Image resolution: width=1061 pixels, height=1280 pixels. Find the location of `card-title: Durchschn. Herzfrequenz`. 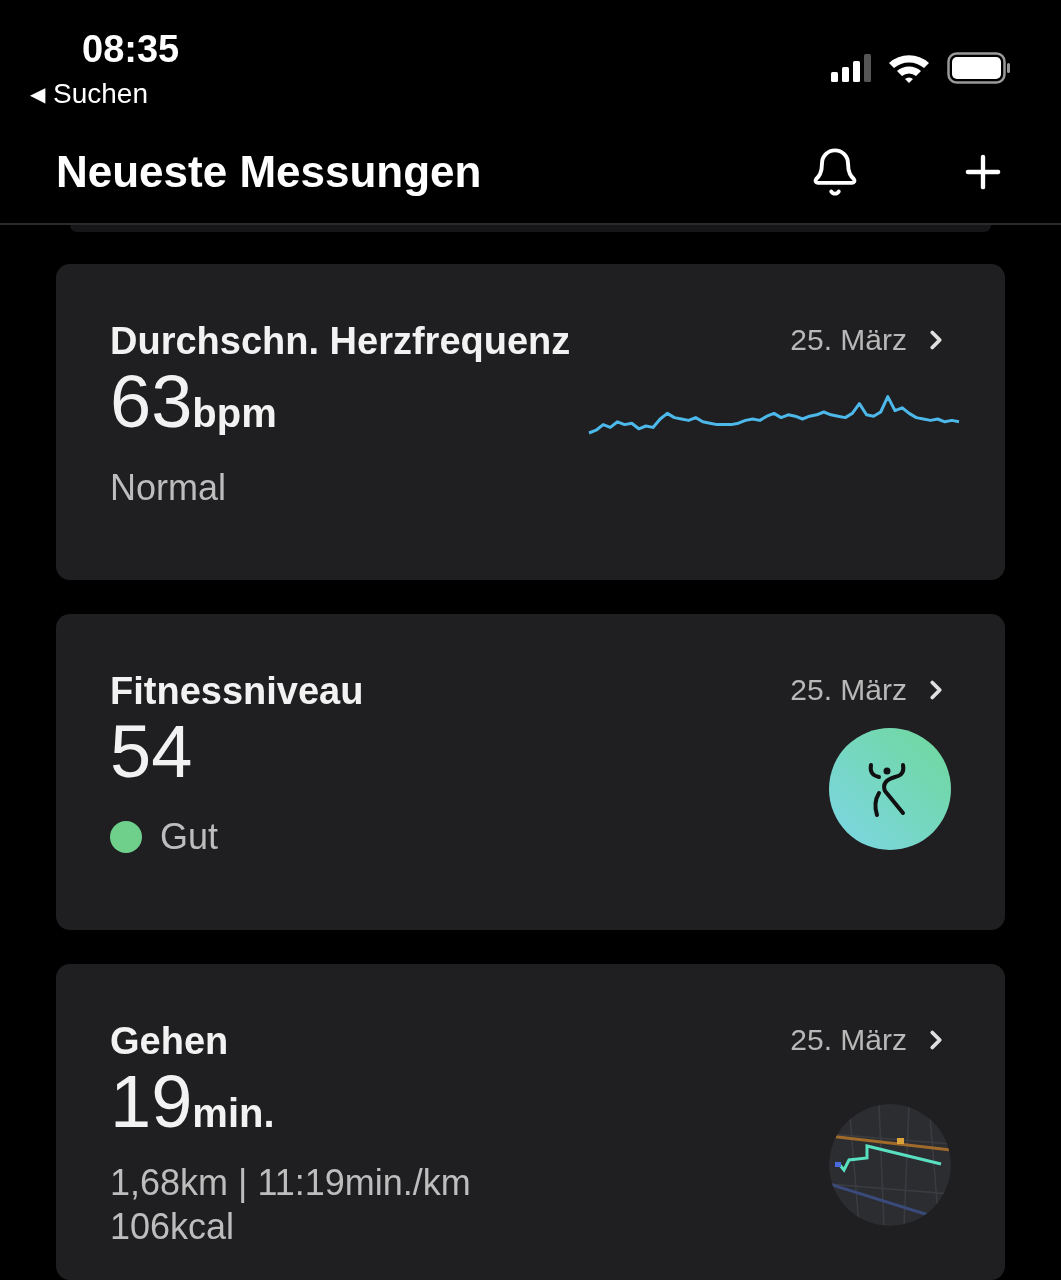

card-title: Durchschn. Herzfrequenz is located at coordinates (340, 341).